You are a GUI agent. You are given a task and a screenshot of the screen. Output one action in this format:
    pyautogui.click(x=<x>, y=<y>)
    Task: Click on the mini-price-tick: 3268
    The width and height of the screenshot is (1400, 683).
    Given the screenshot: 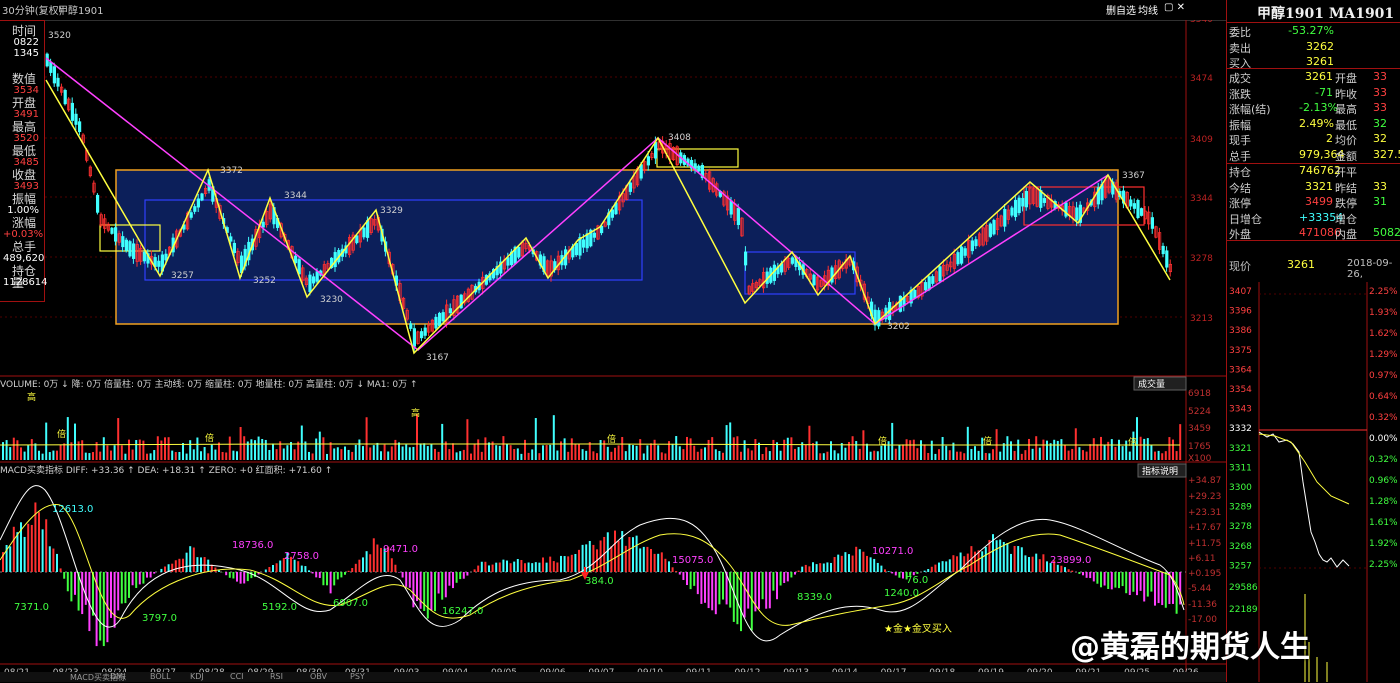 What is the action you would take?
    pyautogui.click(x=1240, y=547)
    